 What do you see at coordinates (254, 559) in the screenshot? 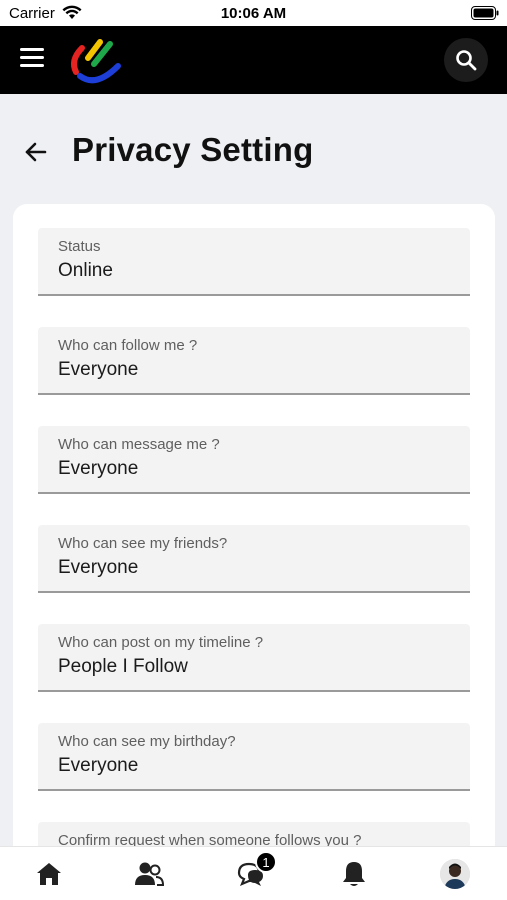
I see `friends-visibility-select: Who can see my friends? Everyone` at bounding box center [254, 559].